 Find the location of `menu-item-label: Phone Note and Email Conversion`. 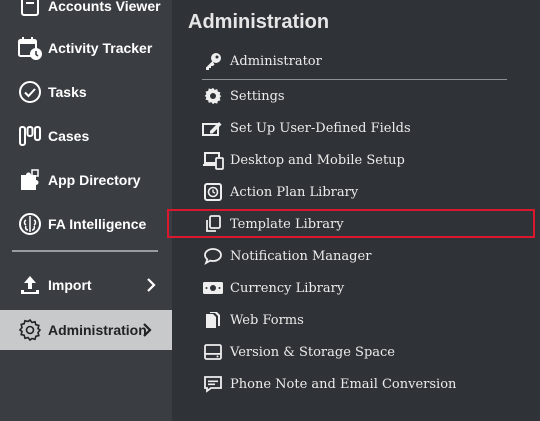

menu-item-label: Phone Note and Email Conversion is located at coordinates (343, 384).